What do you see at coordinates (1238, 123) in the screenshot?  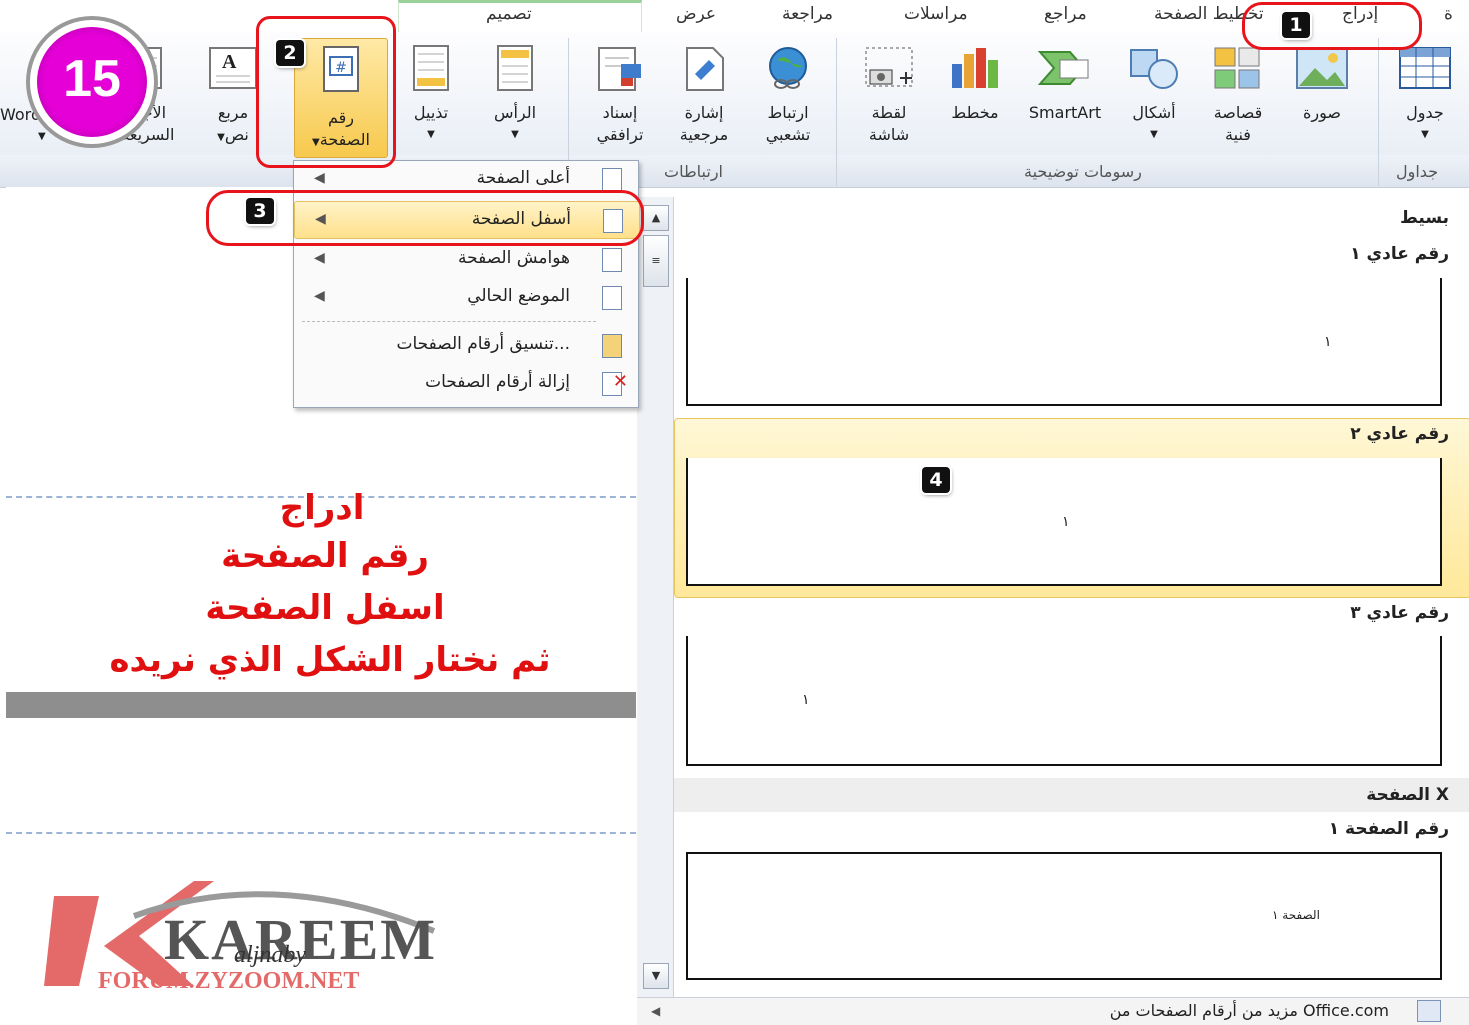 I see `clipart-label: قصاصة فنية` at bounding box center [1238, 123].